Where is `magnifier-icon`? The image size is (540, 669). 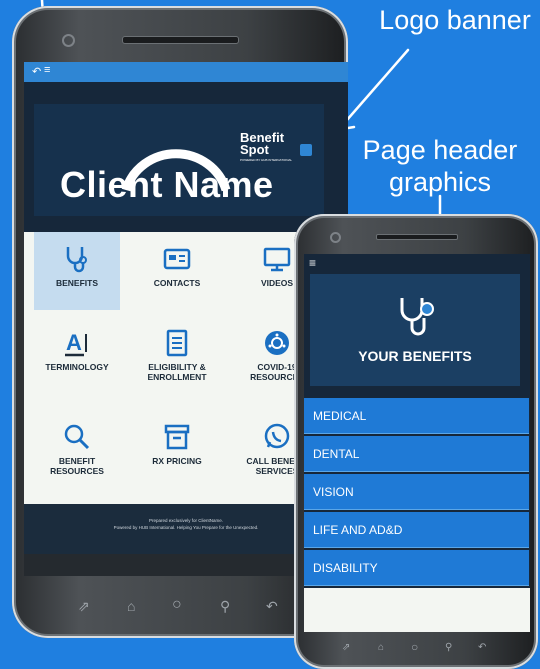 magnifier-icon is located at coordinates (77, 437).